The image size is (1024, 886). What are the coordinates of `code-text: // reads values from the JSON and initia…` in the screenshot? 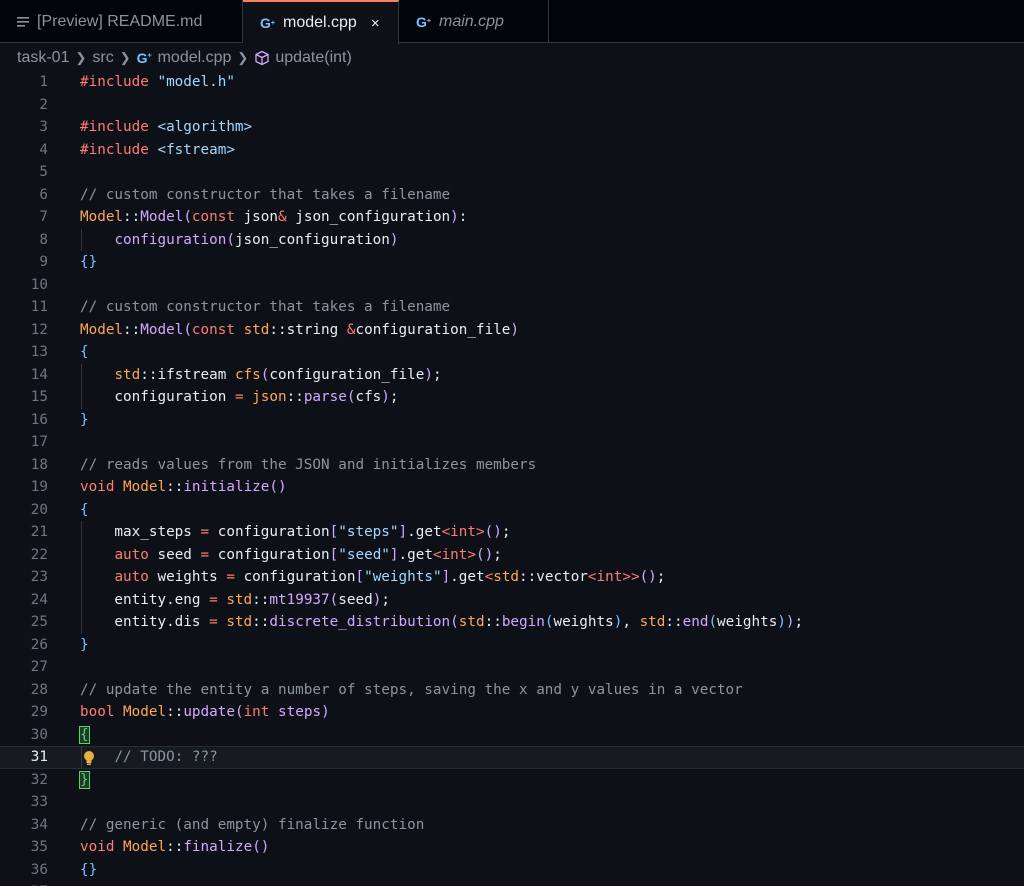 It's located at (308, 465).